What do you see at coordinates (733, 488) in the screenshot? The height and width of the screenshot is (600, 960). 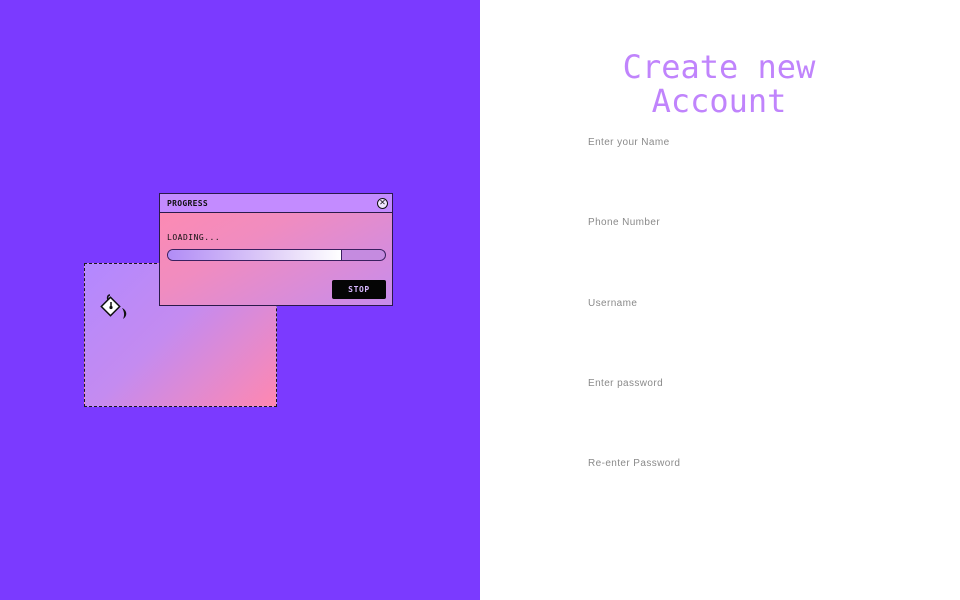 I see `confirm-password-input` at bounding box center [733, 488].